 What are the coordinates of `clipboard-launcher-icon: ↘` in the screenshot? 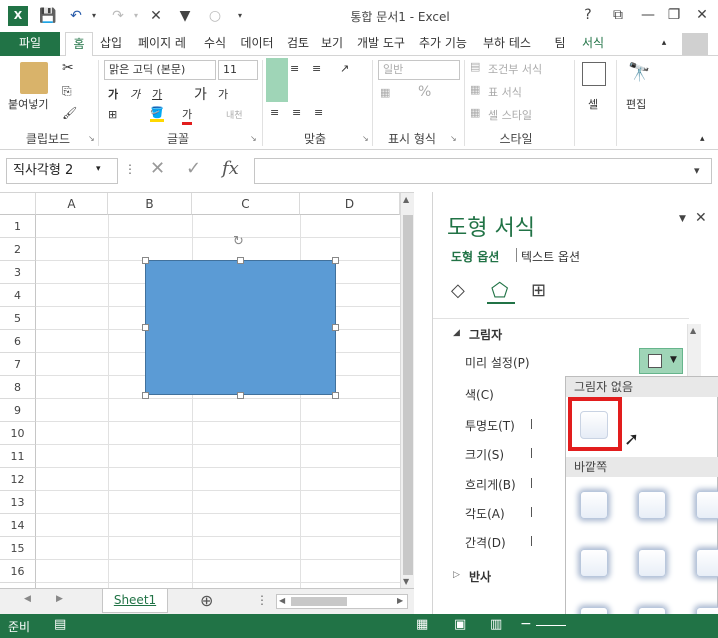 It's located at (91, 138).